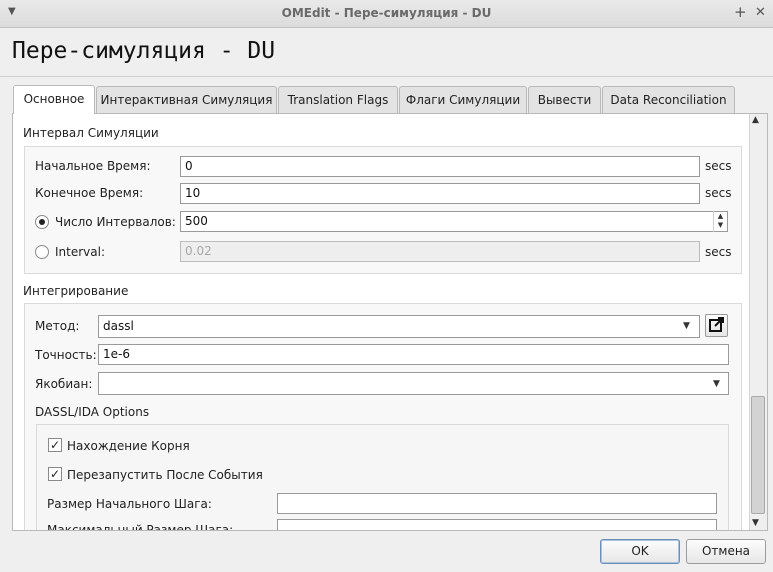 This screenshot has height=572, width=773. Describe the element at coordinates (76, 291) in the screenshot. I see `integration-title: Интегрирование` at that location.